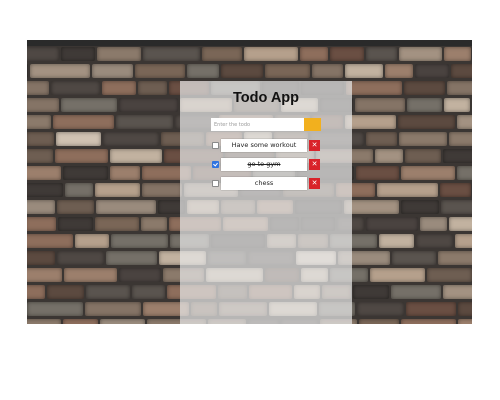 This screenshot has width=500, height=400. Describe the element at coordinates (266, 98) in the screenshot. I see `app-title: Todo App` at that location.